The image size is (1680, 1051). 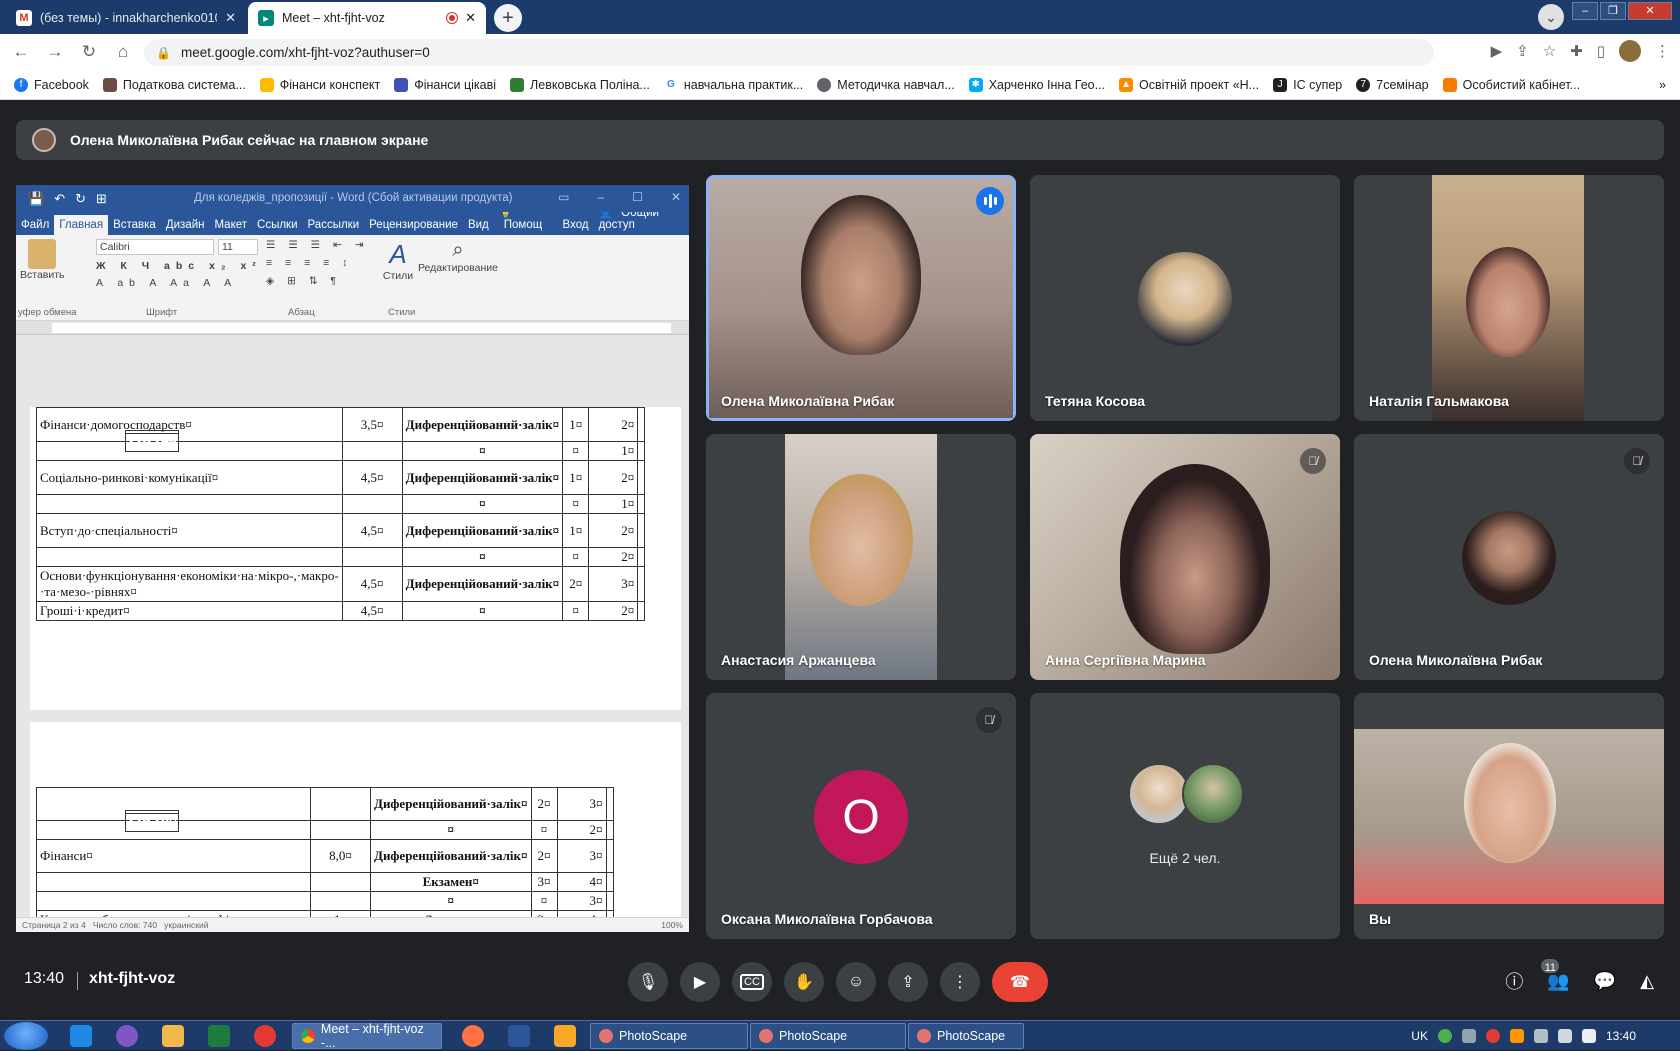 I want to click on participant-tile: Наталія Гальмакова, so click(x=1509, y=298).